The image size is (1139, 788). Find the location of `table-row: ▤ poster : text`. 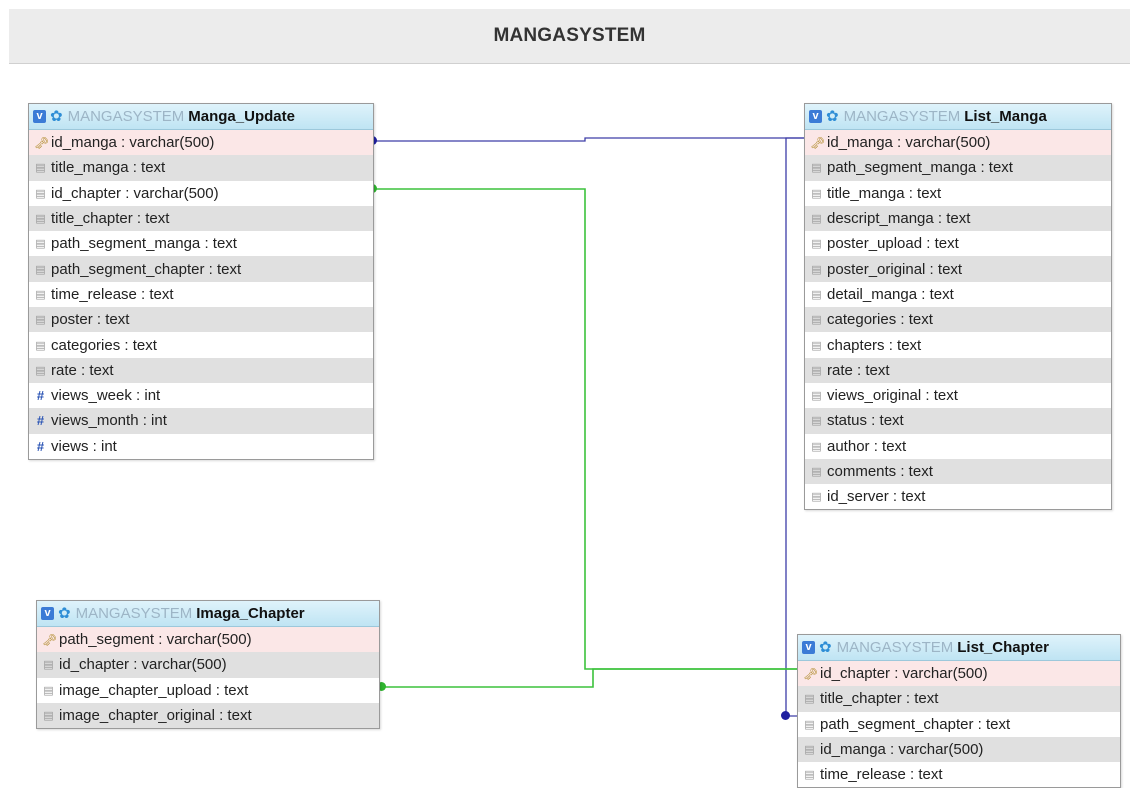

table-row: ▤ poster : text is located at coordinates (201, 320).